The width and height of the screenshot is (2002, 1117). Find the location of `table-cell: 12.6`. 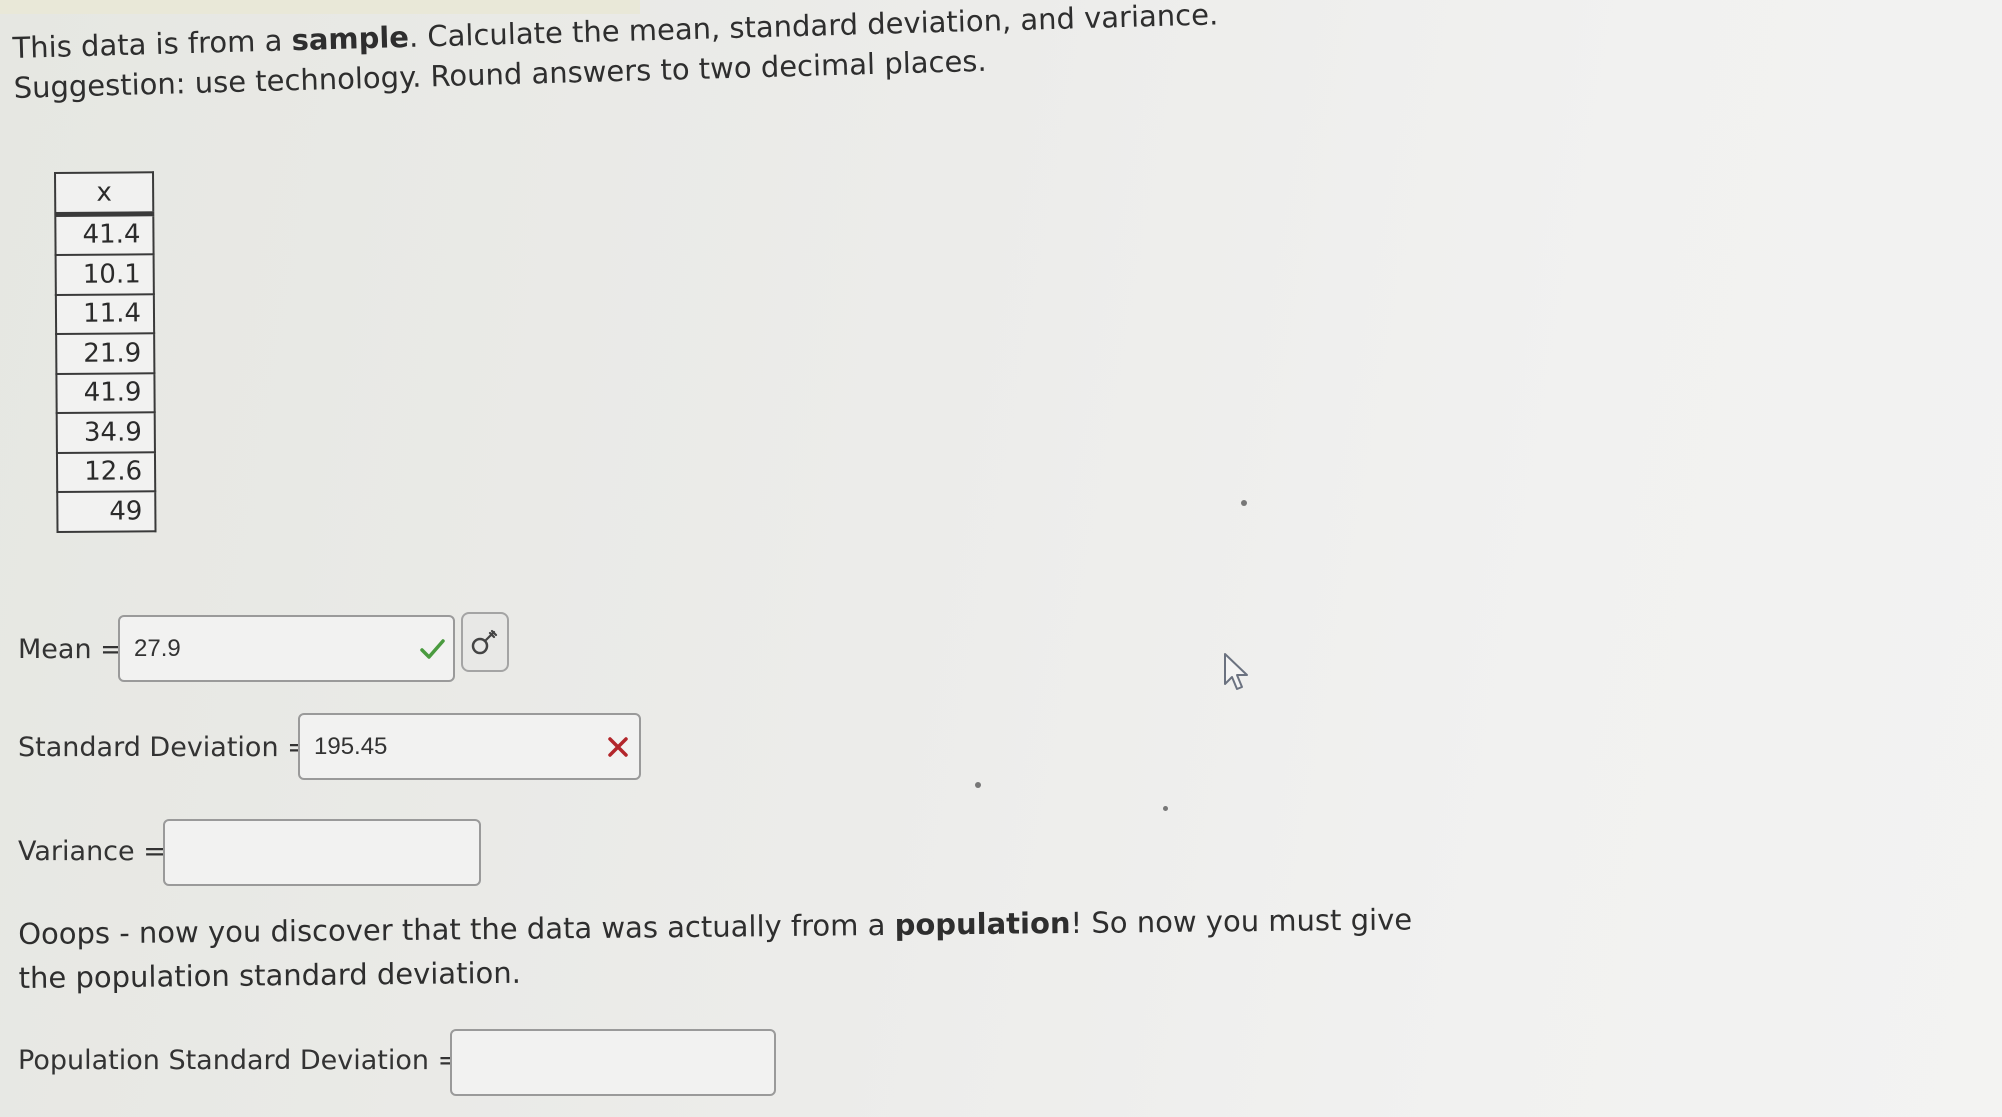

table-cell: 12.6 is located at coordinates (106, 471).